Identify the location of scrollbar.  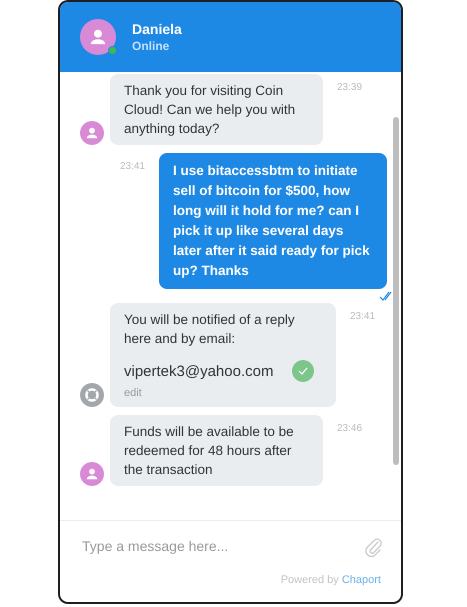
(396, 291).